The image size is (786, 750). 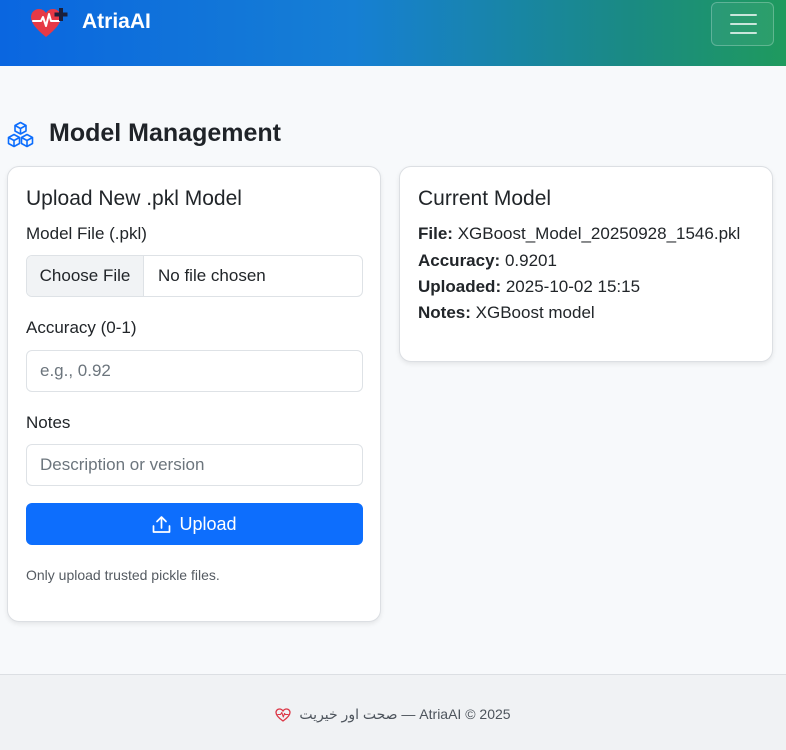 What do you see at coordinates (535, 312) in the screenshot?
I see `notes-value: XGBoost model` at bounding box center [535, 312].